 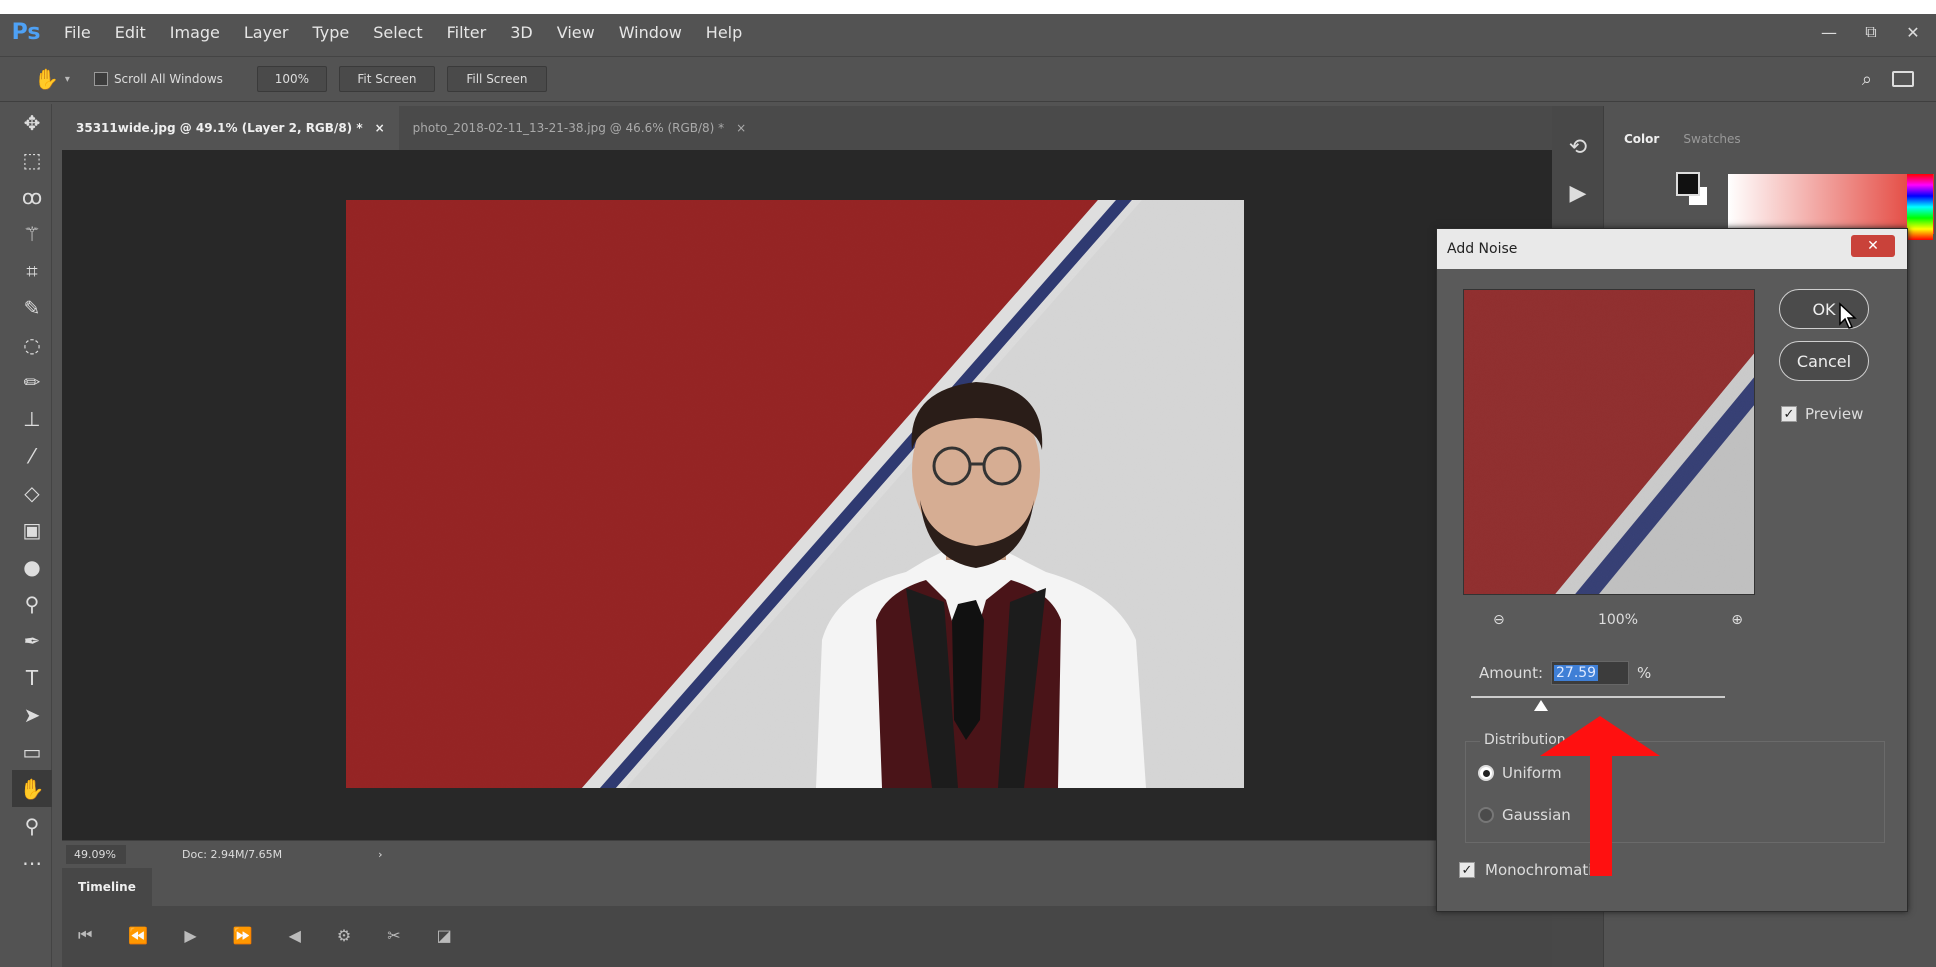 I want to click on menu-select: Select, so click(x=397, y=32).